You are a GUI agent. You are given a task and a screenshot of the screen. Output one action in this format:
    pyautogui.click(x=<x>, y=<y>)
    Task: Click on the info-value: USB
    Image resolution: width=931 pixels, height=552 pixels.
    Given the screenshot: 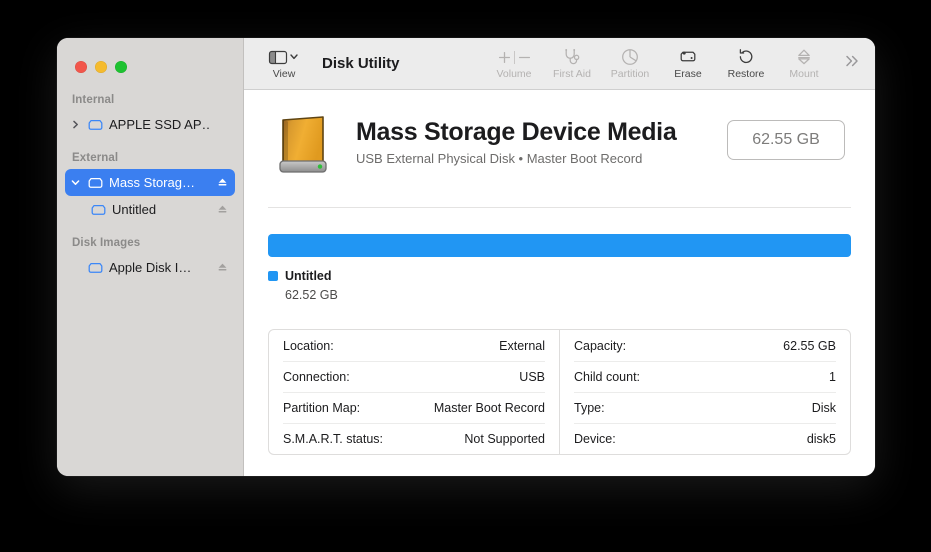 What is the action you would take?
    pyautogui.click(x=532, y=377)
    